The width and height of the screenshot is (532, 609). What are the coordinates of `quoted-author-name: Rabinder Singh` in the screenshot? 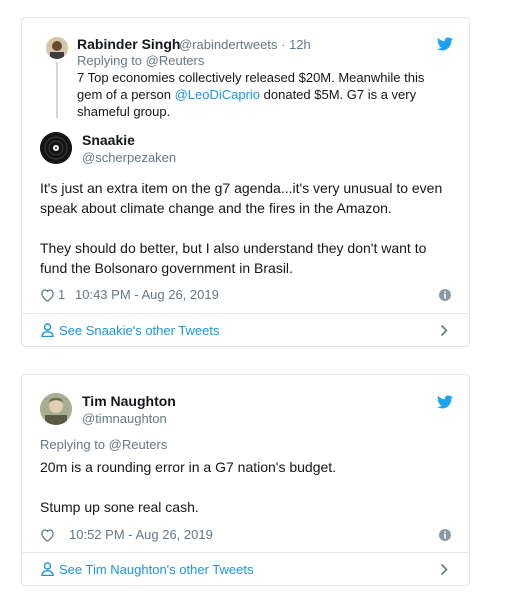 It's located at (128, 44).